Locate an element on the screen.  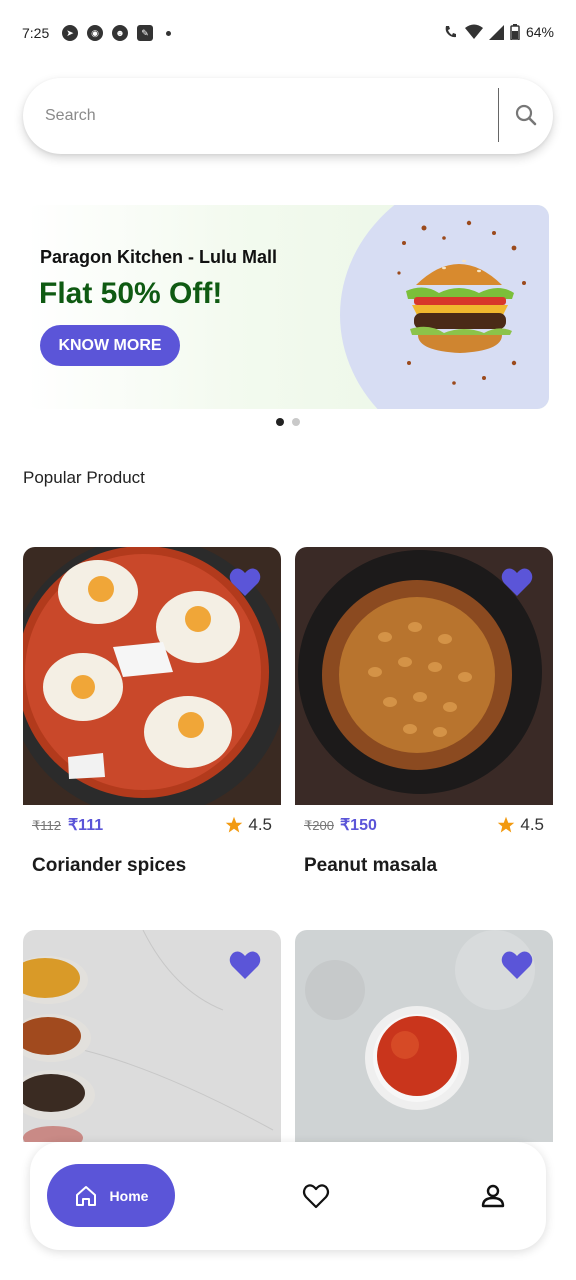
banner-title: Flat 50% Off! is located at coordinates (131, 293).